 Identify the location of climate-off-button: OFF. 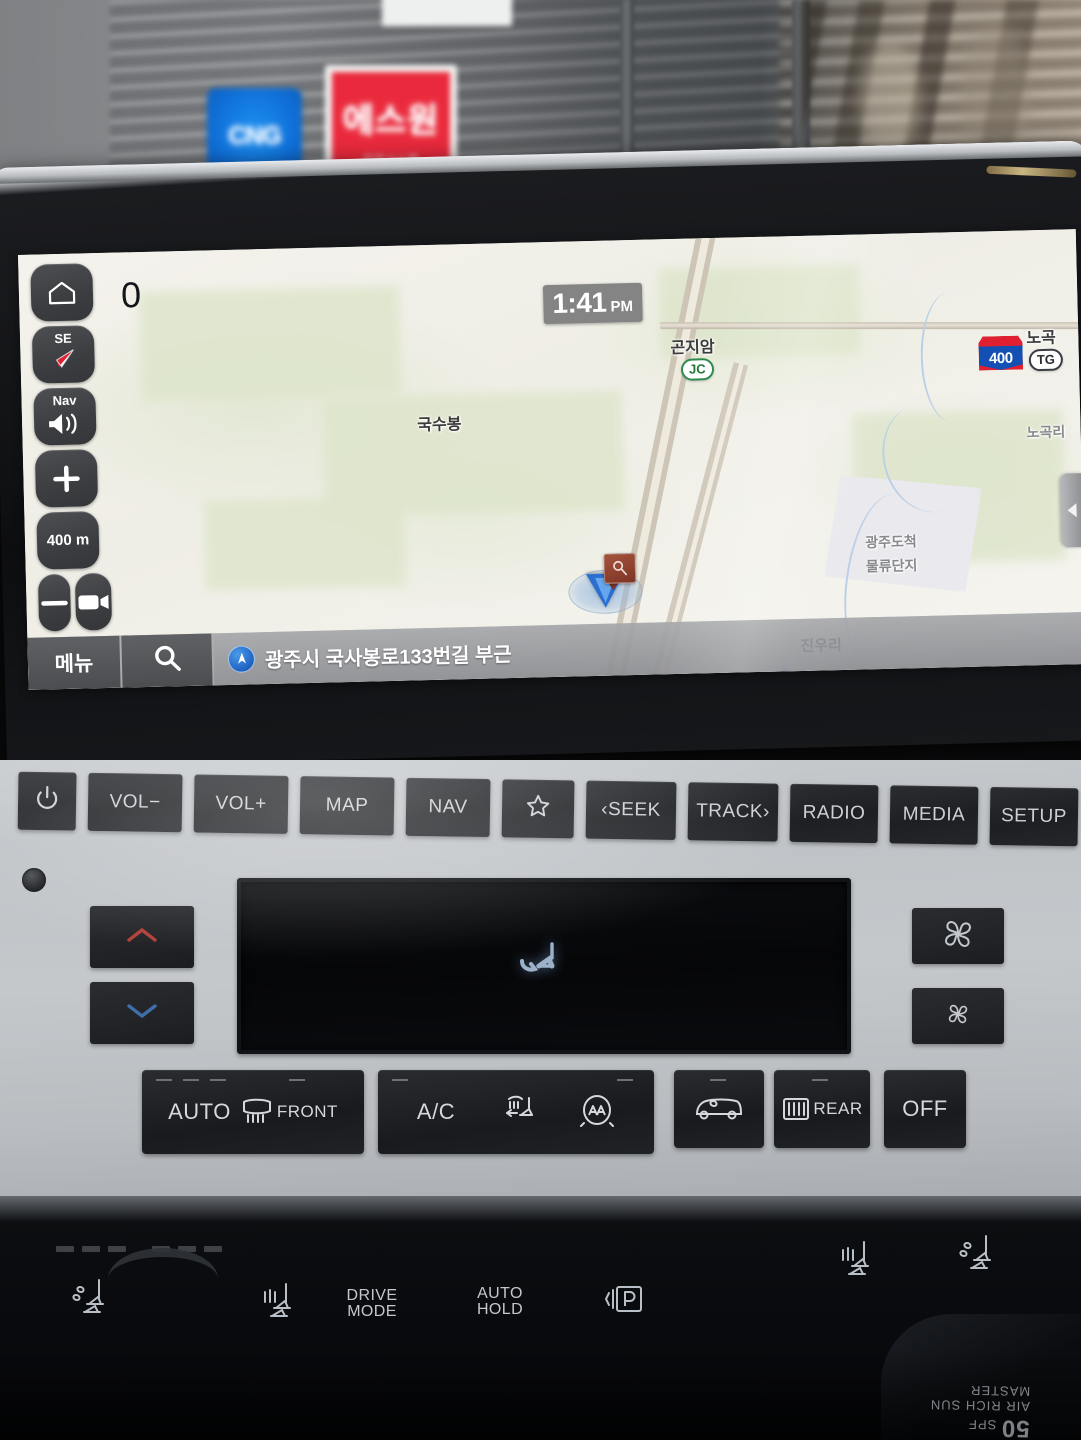
(925, 1109).